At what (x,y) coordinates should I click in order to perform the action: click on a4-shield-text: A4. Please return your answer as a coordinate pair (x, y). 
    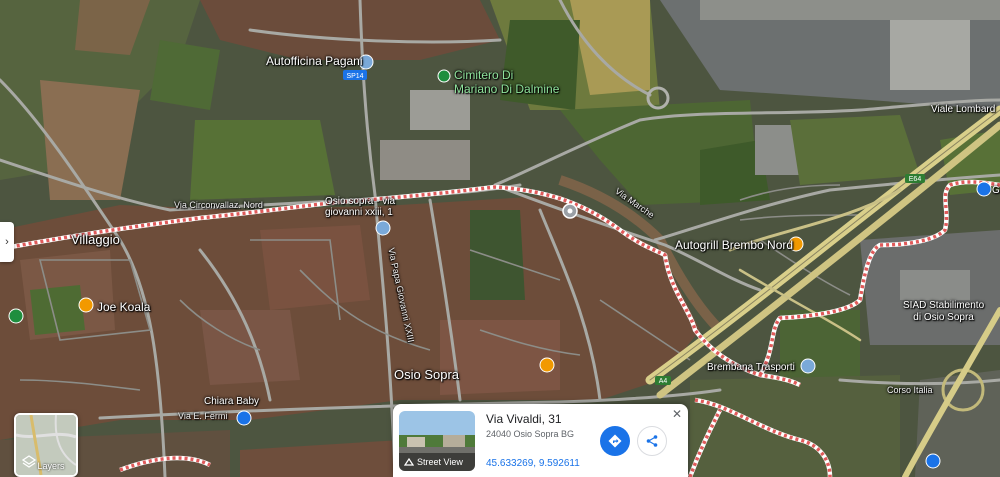
    Looking at the image, I should click on (663, 381).